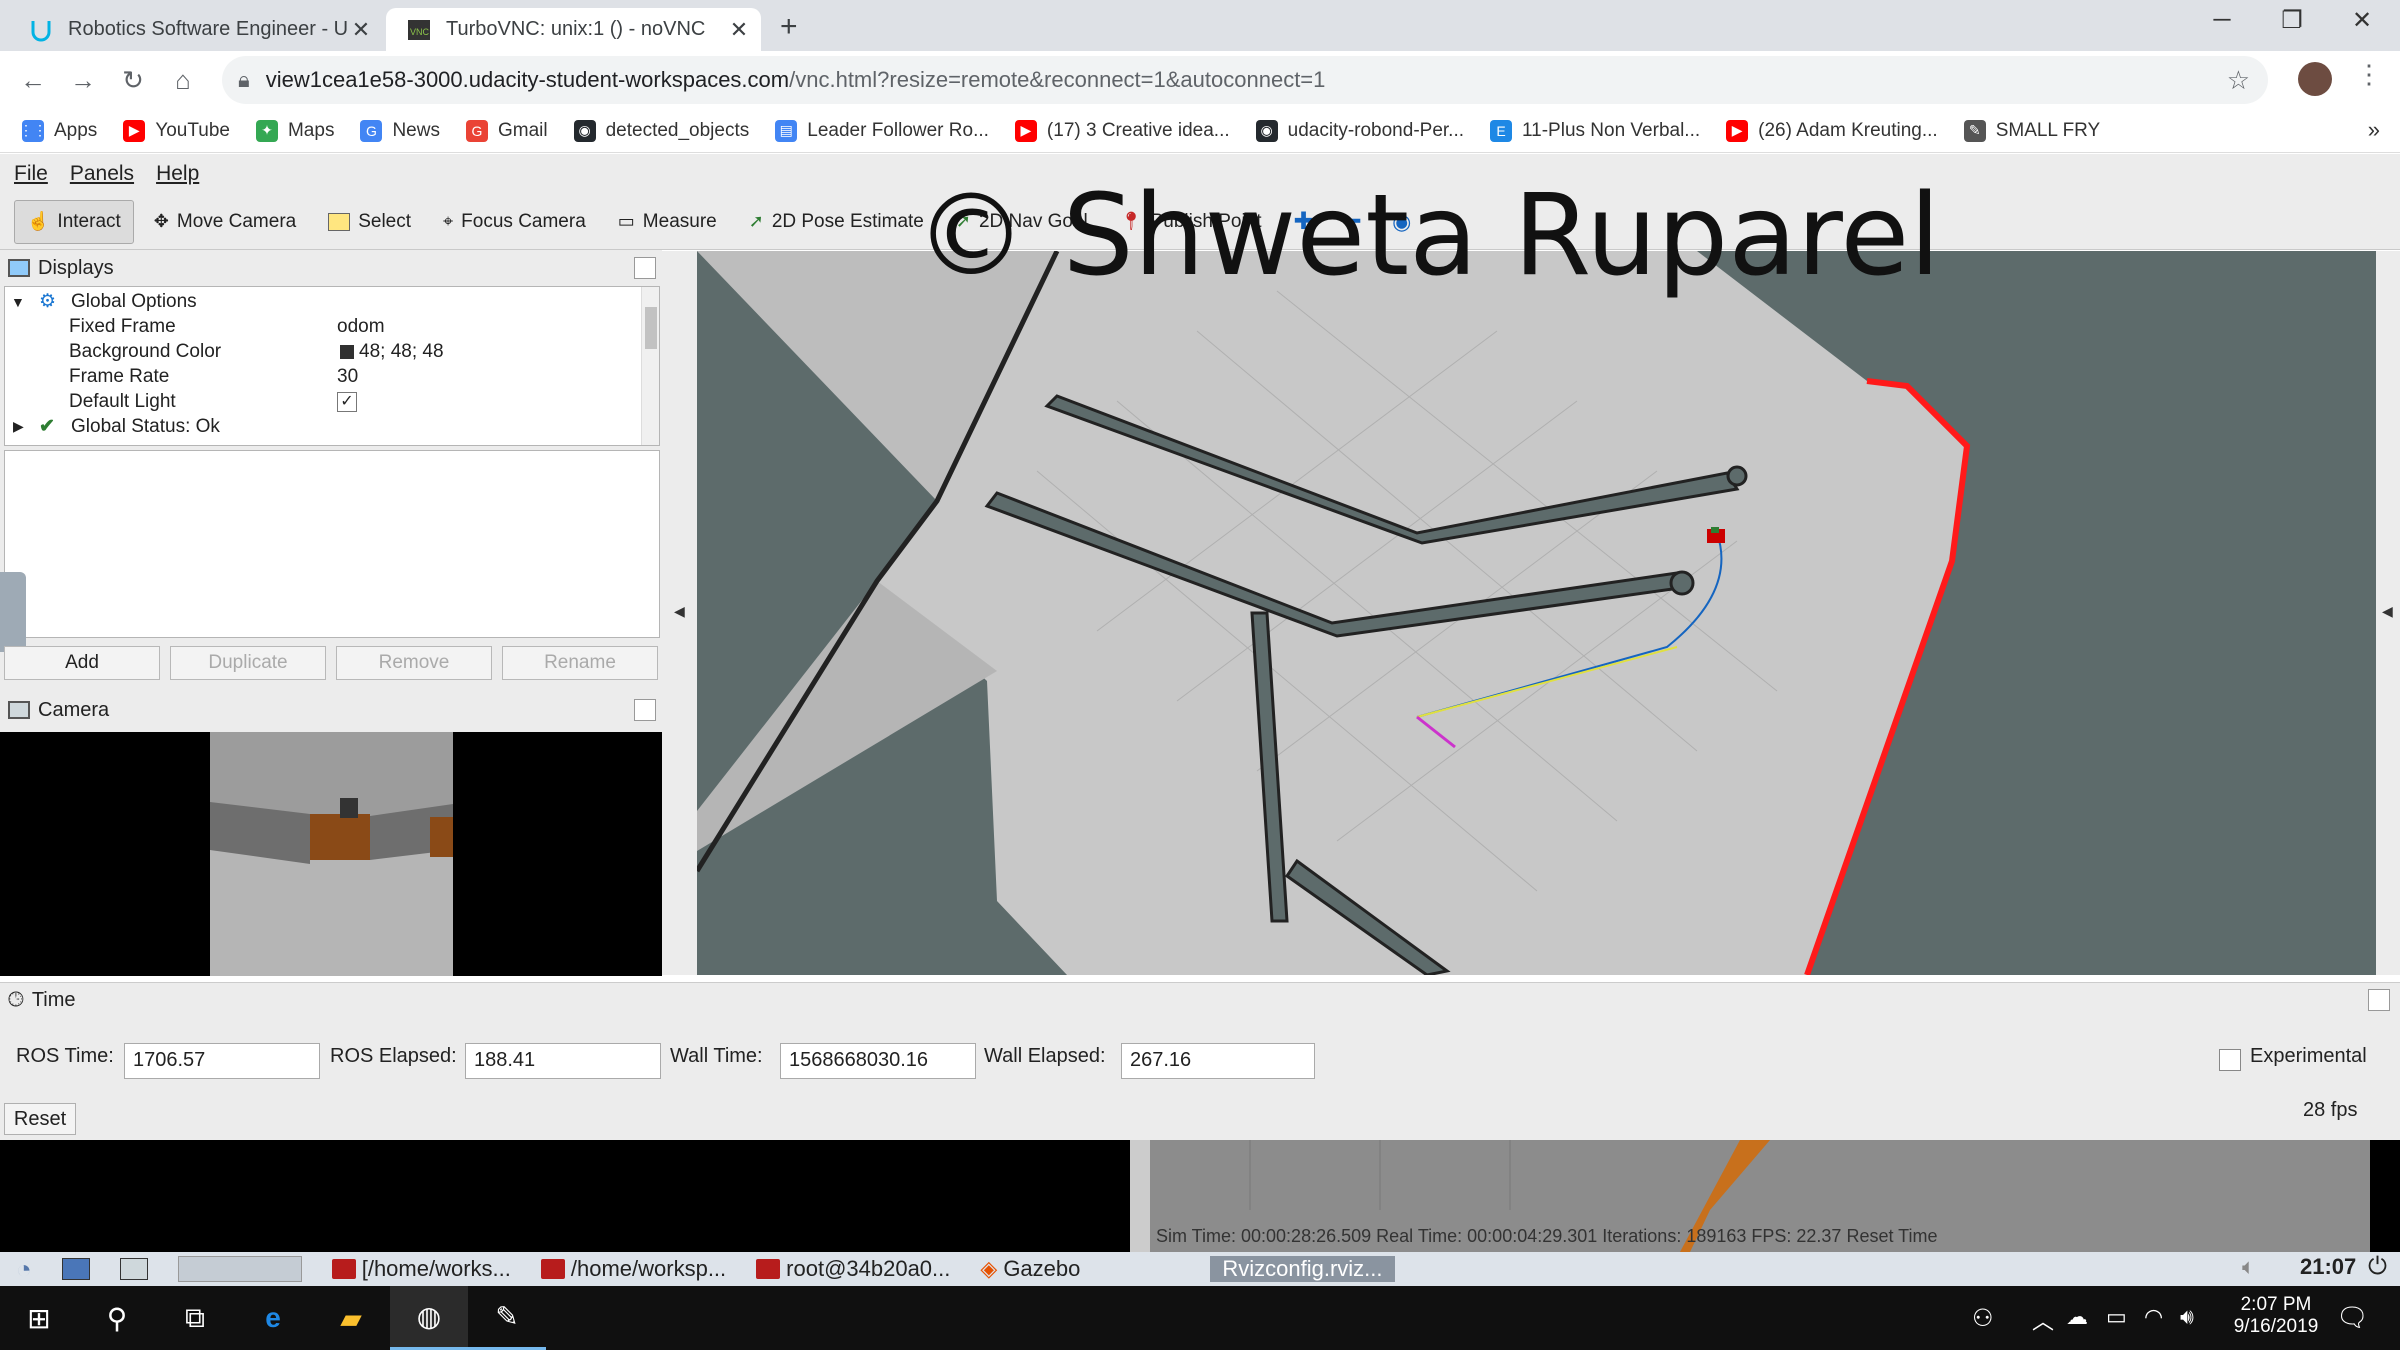 Image resolution: width=2400 pixels, height=1350 pixels. Describe the element at coordinates (563, 1061) in the screenshot. I see `ros-elapsed-field: 188.41` at that location.